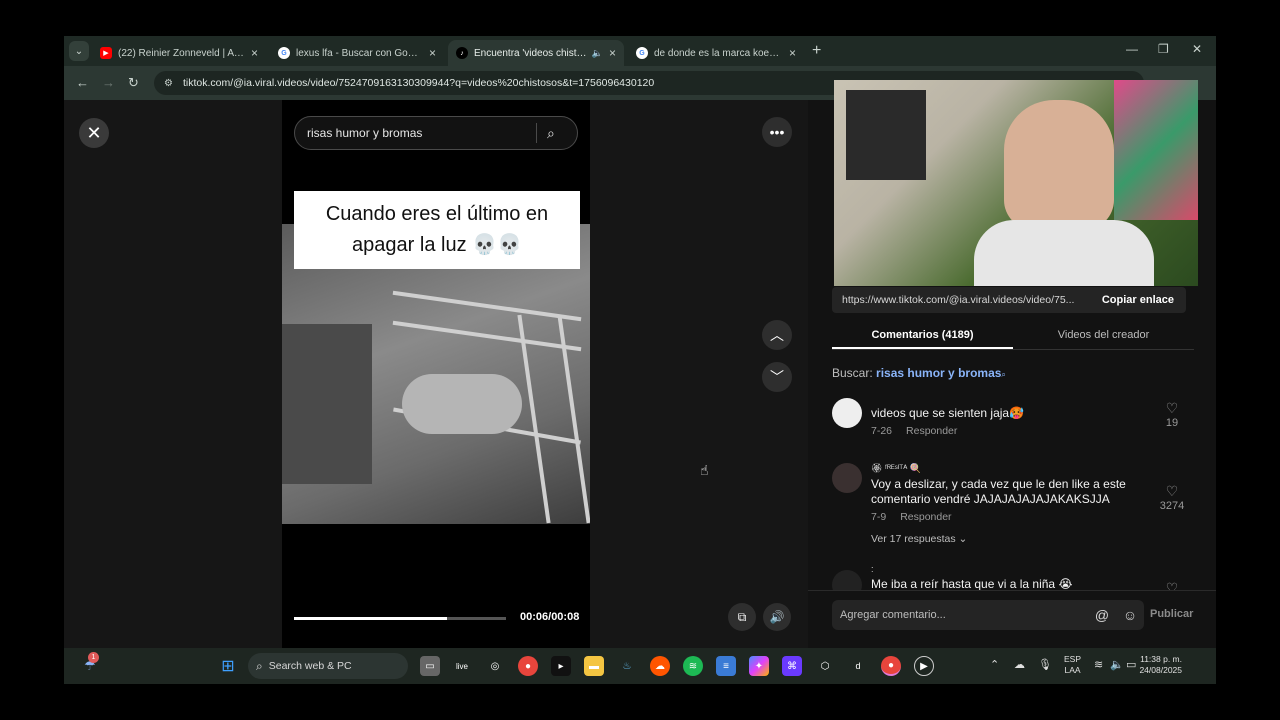 This screenshot has height=720, width=1280. Describe the element at coordinates (561, 666) in the screenshot. I see `terminal-icon: ▸` at that location.